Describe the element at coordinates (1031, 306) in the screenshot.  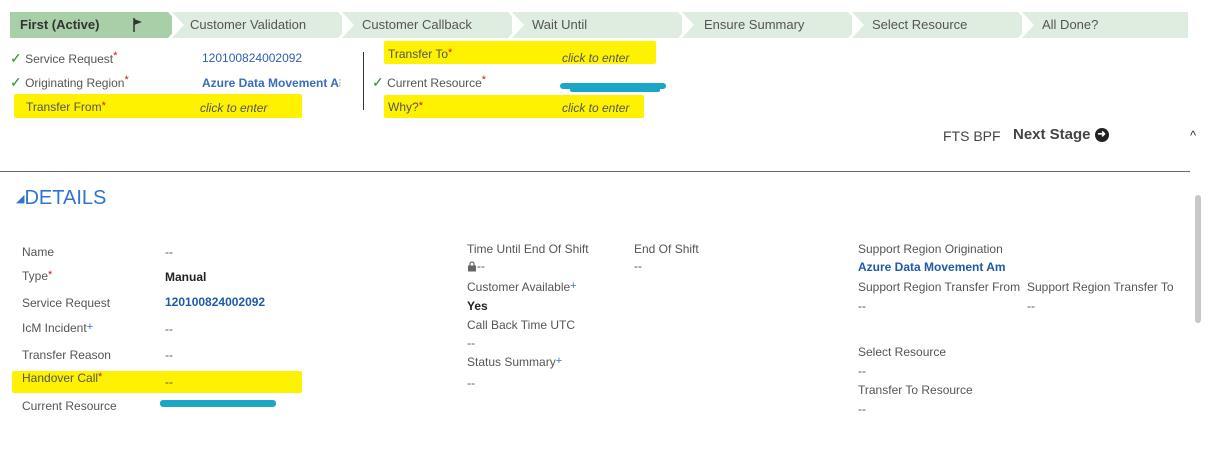
I see `support-region-transfer-to-value: --` at that location.